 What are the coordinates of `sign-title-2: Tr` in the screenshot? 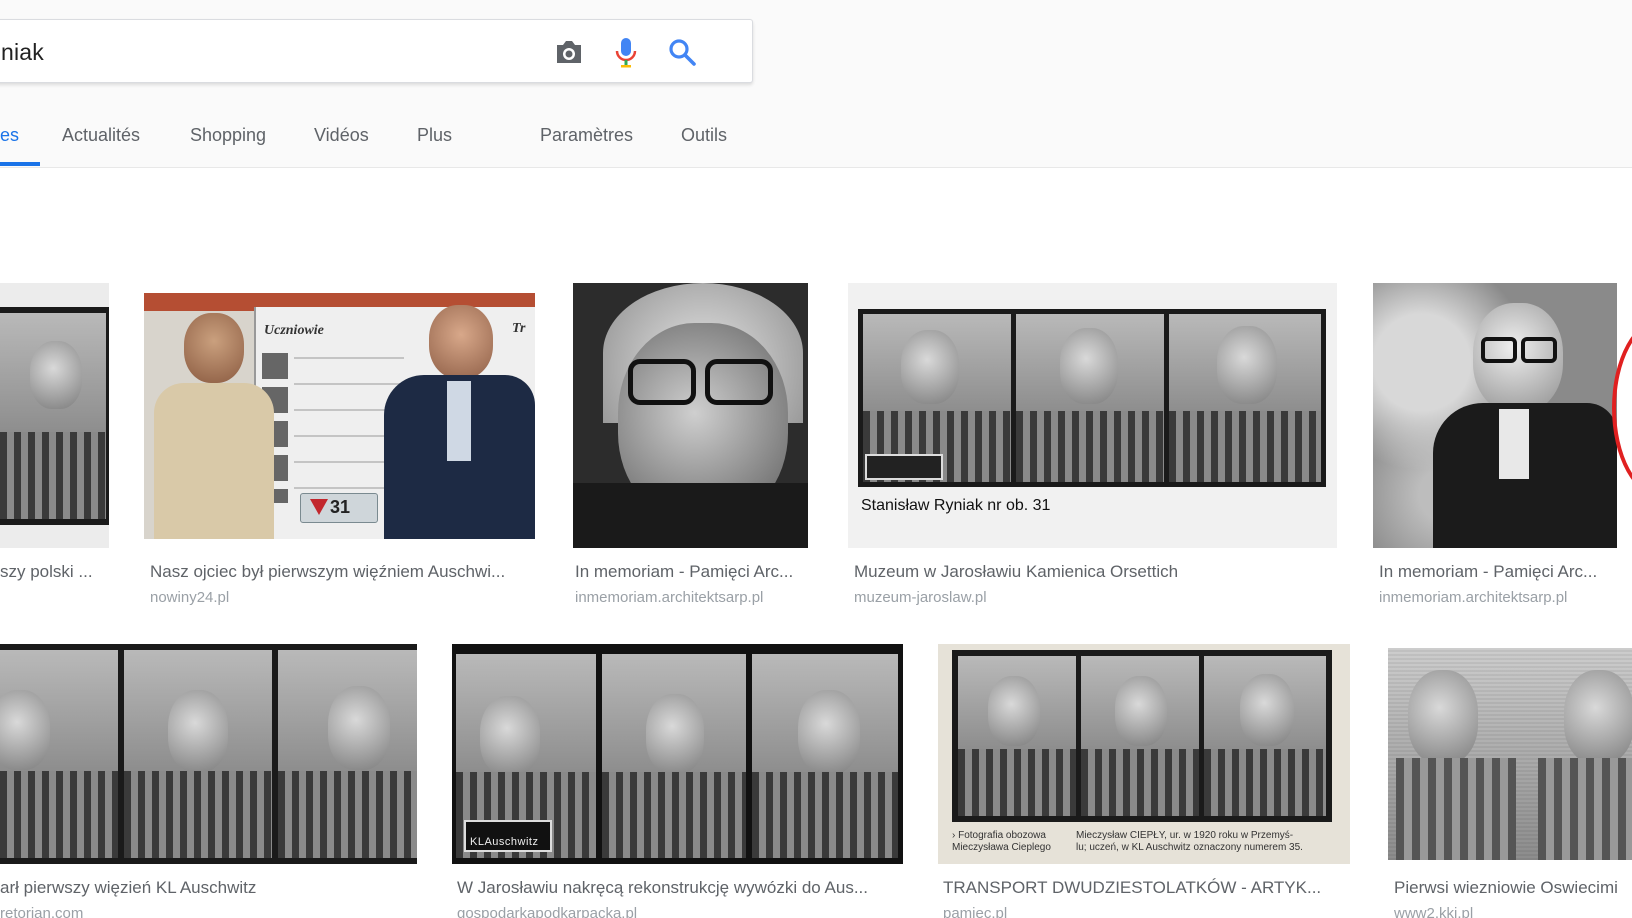 It's located at (519, 328).